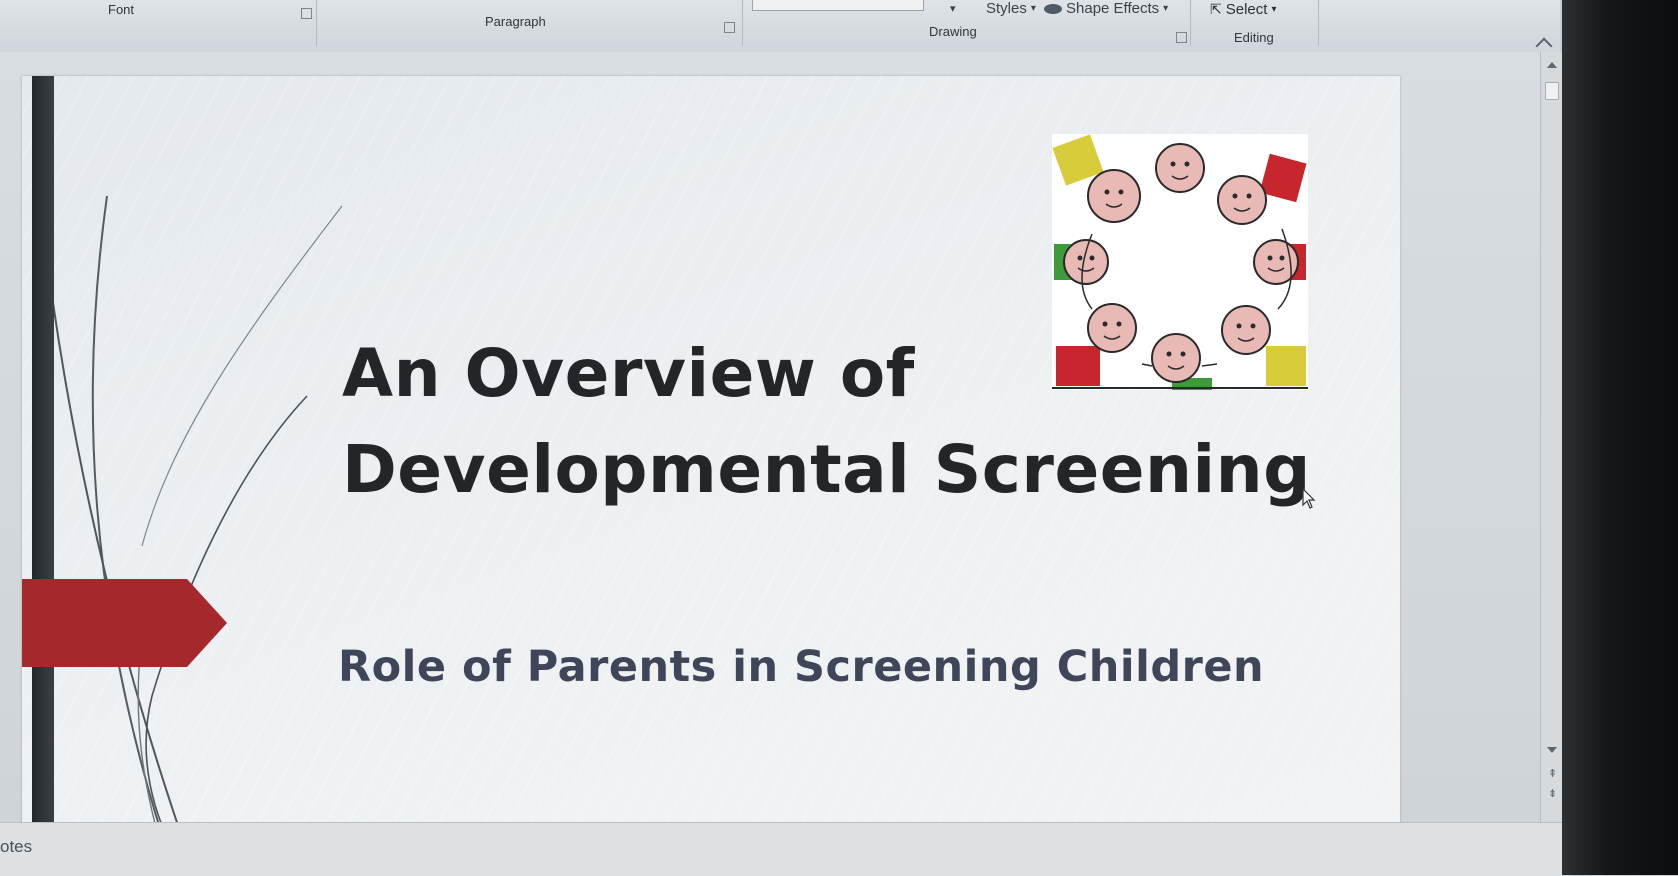 This screenshot has height=876, width=1678. I want to click on monitor-bezel, so click(1620, 437).